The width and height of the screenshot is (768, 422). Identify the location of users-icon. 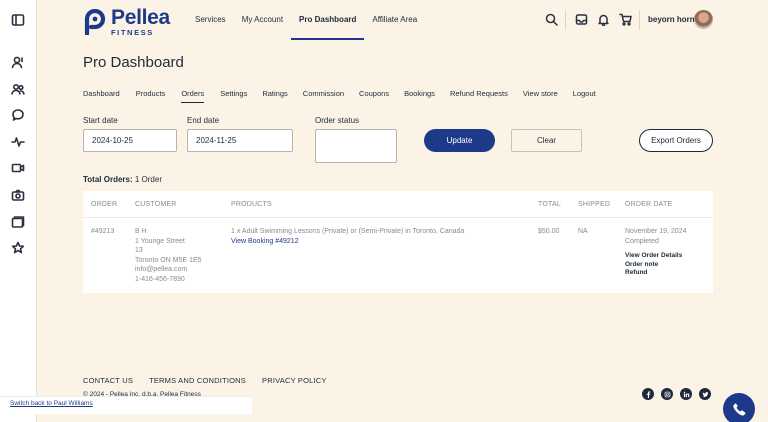
(18, 89).